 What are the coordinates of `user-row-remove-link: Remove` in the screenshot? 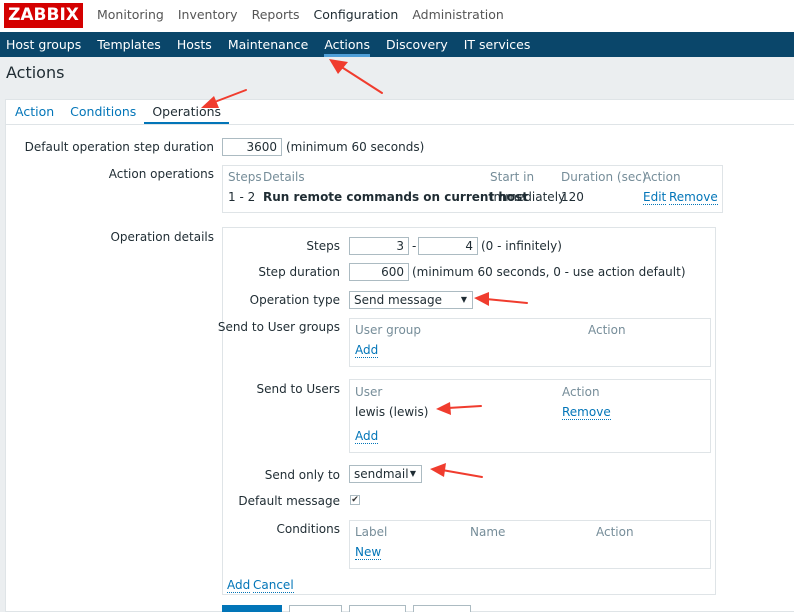 It's located at (586, 412).